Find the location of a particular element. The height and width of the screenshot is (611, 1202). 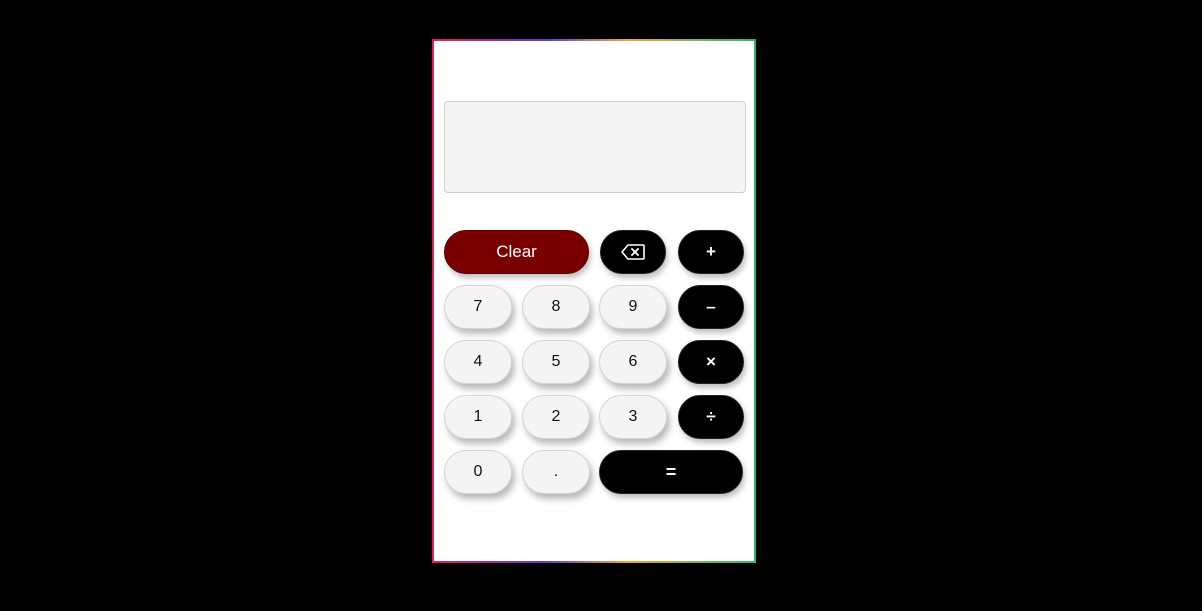

divide-button: ÷ is located at coordinates (711, 417).